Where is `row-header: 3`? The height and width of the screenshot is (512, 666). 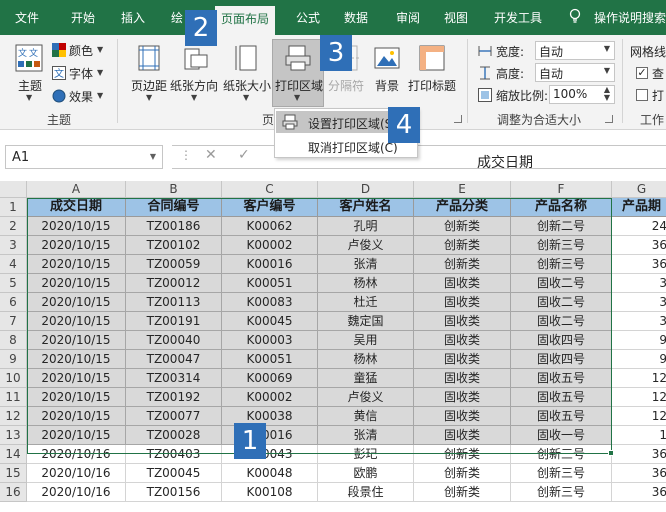 row-header: 3 is located at coordinates (13, 245).